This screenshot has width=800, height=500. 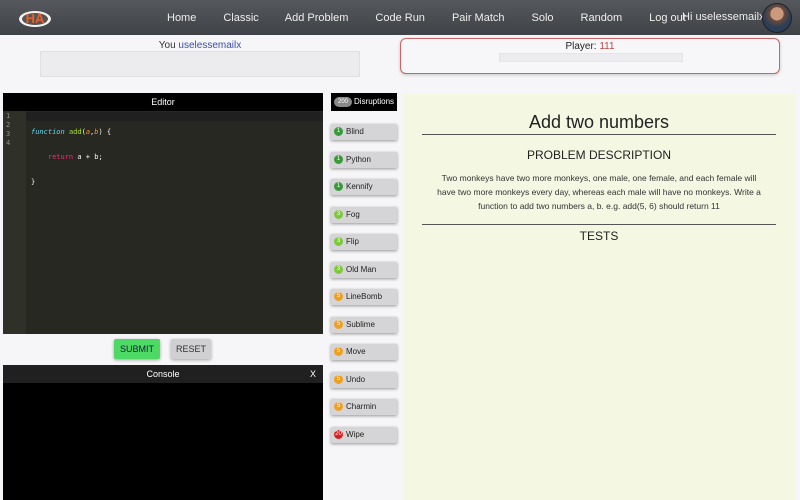 I want to click on disruption-sublime-button: 5 Sublime, so click(x=364, y=324).